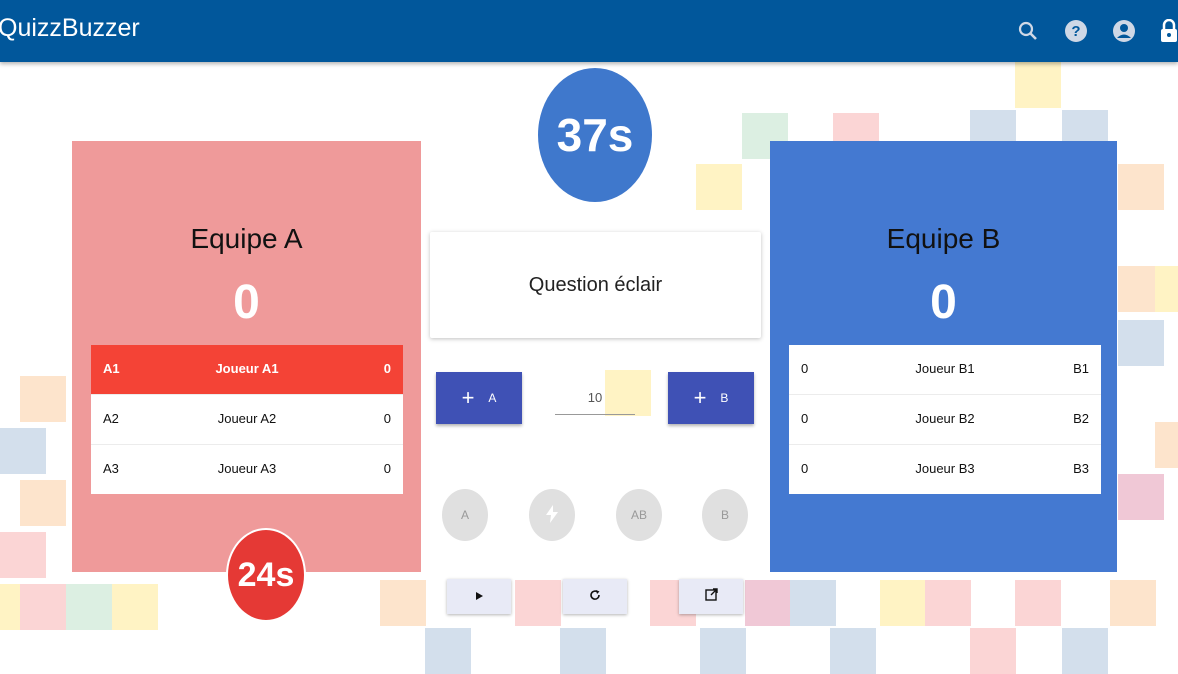 The image size is (1178, 674). Describe the element at coordinates (1081, 418) in the screenshot. I see `player-id: B2` at that location.